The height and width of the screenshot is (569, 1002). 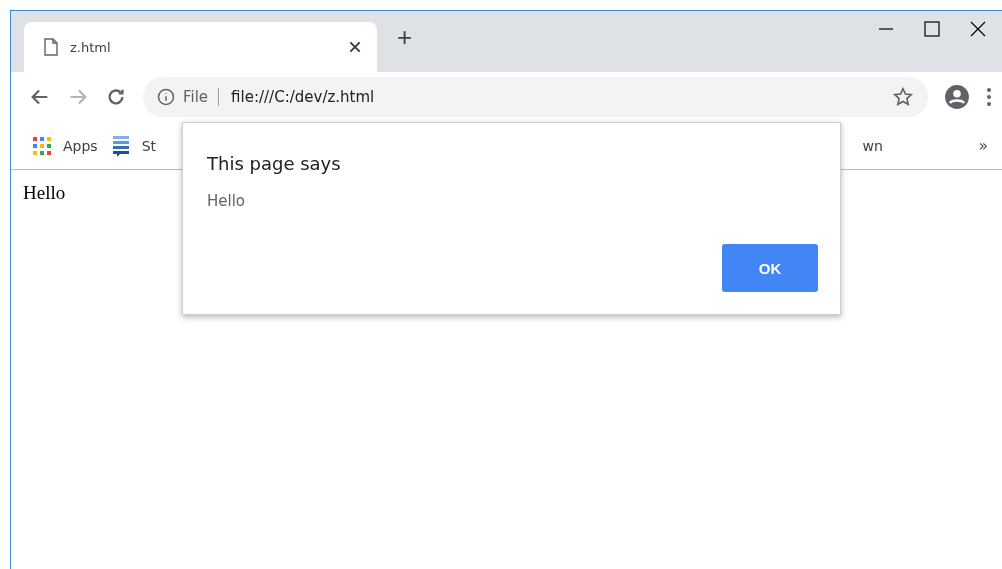 What do you see at coordinates (355, 47) in the screenshot?
I see `close-tab-icon` at bounding box center [355, 47].